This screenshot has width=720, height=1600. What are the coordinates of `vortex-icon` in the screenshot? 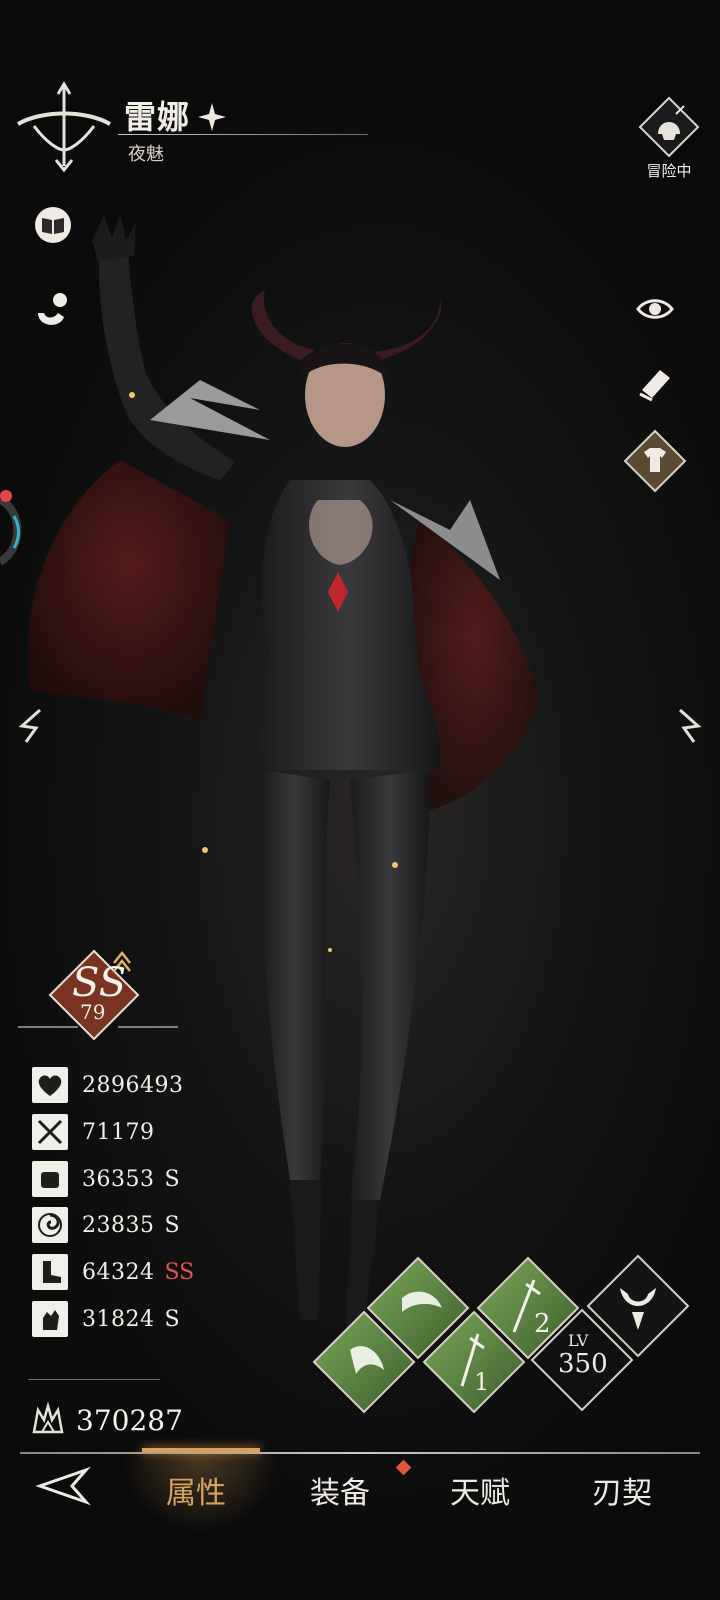 It's located at (50, 1225).